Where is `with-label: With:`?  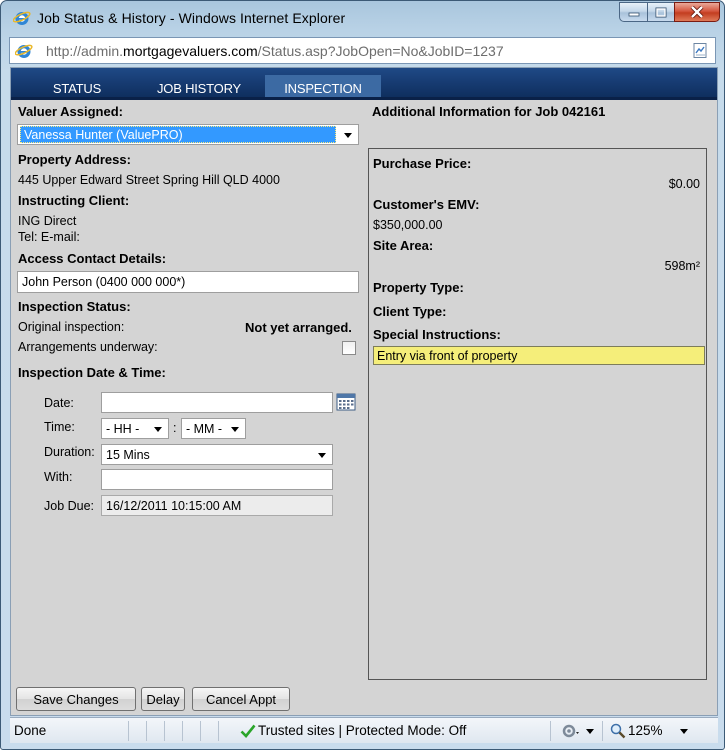
with-label: With: is located at coordinates (58, 477).